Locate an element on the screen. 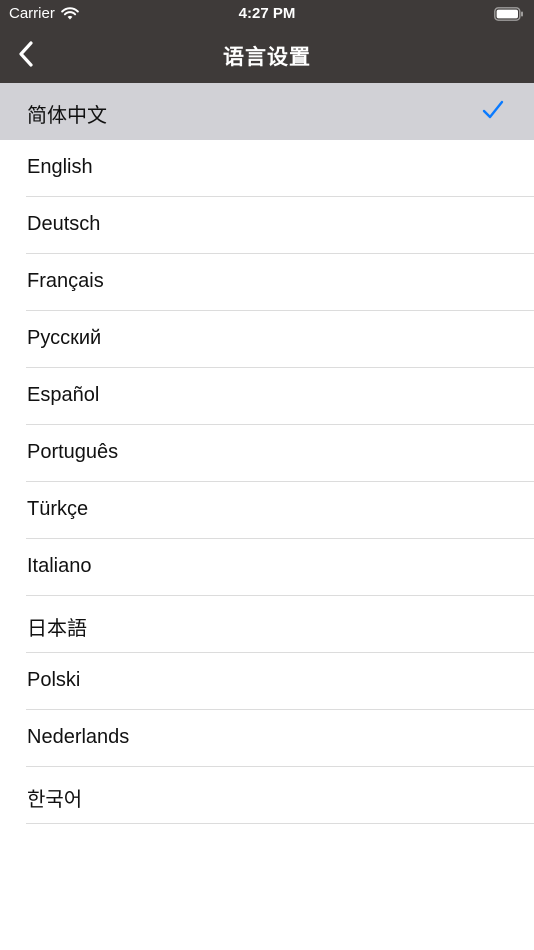  battery-icon is located at coordinates (509, 14).